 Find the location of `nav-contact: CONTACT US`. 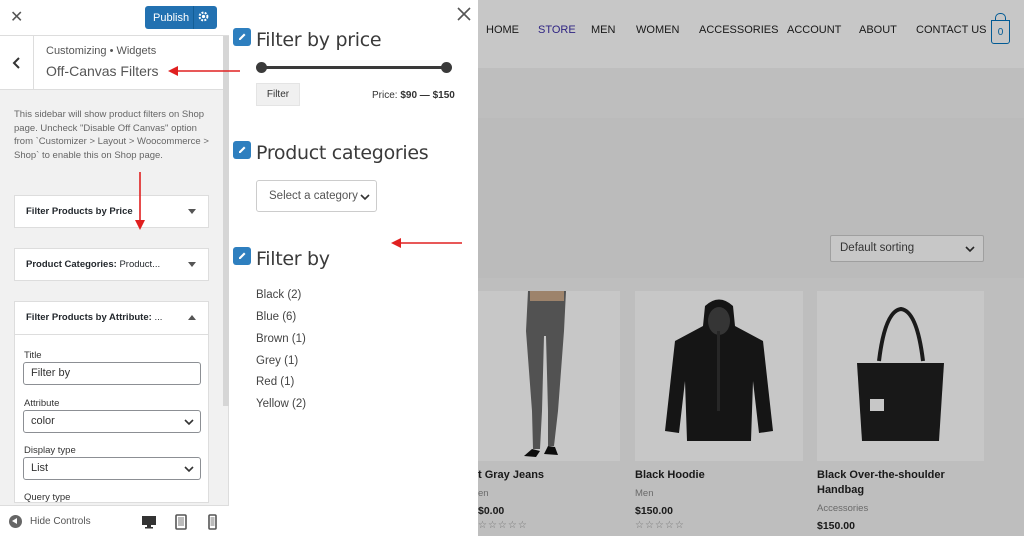

nav-contact: CONTACT US is located at coordinates (951, 30).